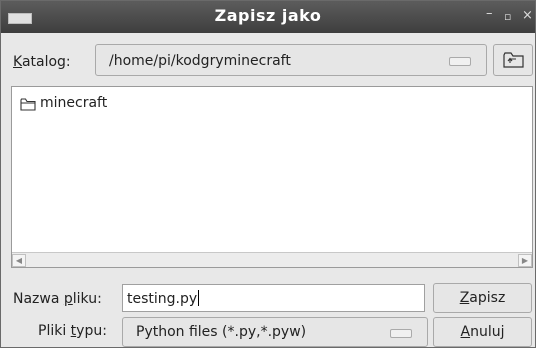 The height and width of the screenshot is (348, 536). I want to click on directory-label: Katalog:, so click(42, 62).